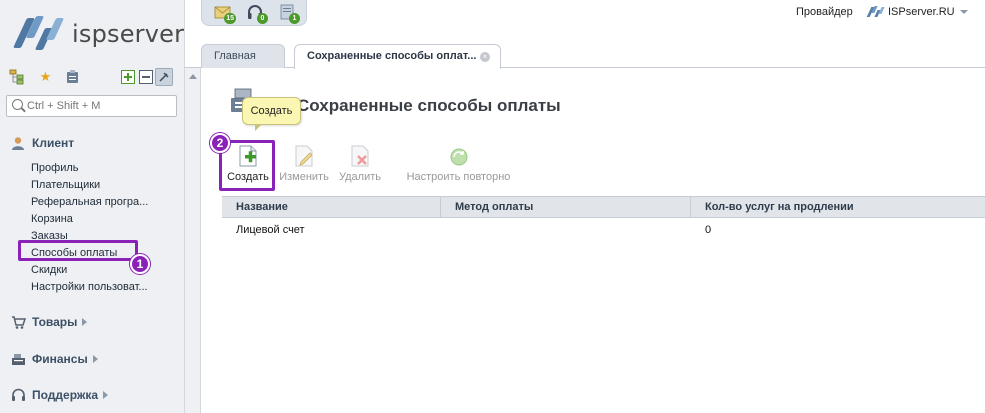 This screenshot has height=413, width=985. Describe the element at coordinates (921, 12) in the screenshot. I see `provider-name: ISPserver.RU` at that location.